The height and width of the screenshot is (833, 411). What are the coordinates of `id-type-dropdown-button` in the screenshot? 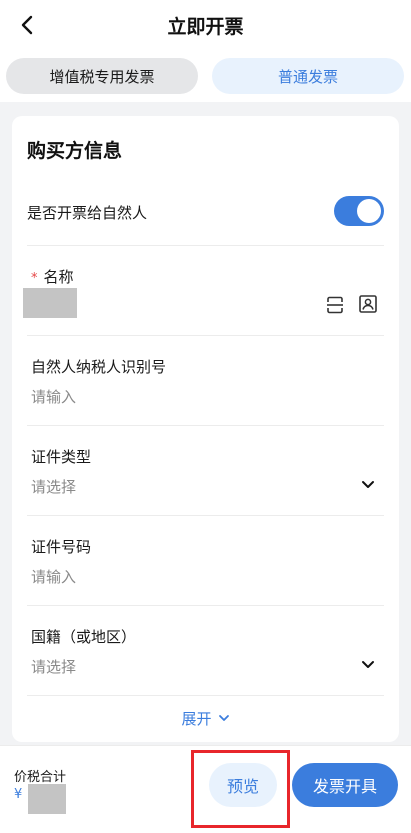 It's located at (368, 485).